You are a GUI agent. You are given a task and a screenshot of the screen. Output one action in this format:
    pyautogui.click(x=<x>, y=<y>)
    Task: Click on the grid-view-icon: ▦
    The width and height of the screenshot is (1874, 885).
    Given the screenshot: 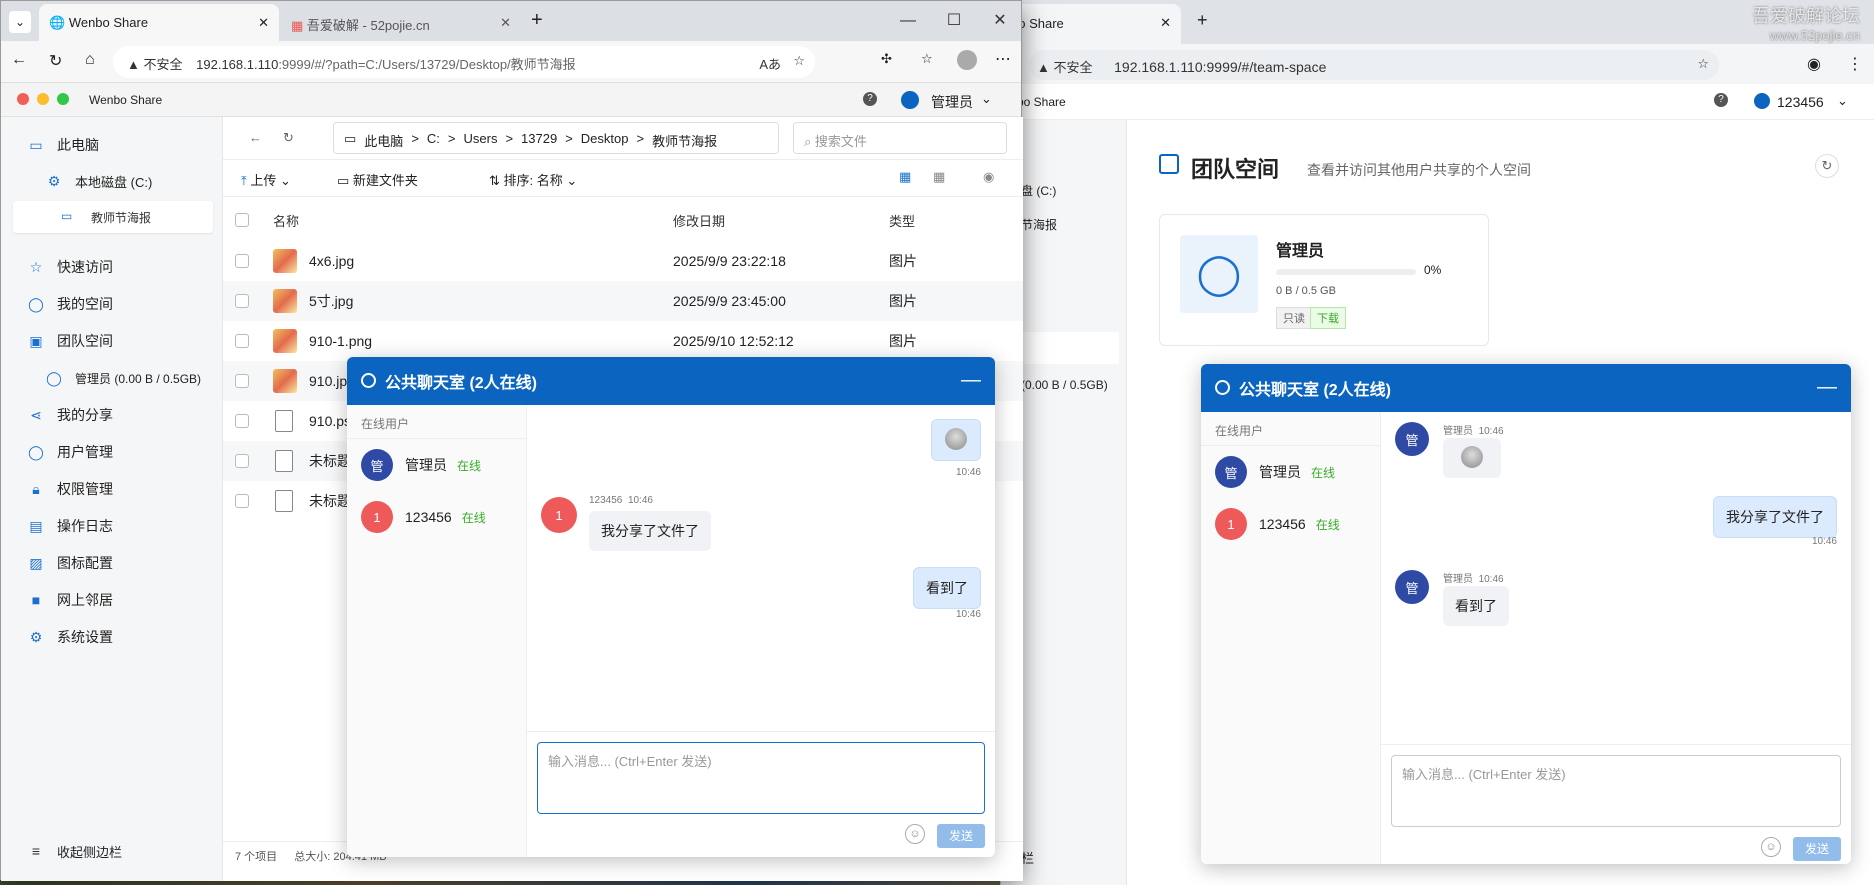 What is the action you would take?
    pyautogui.click(x=905, y=177)
    